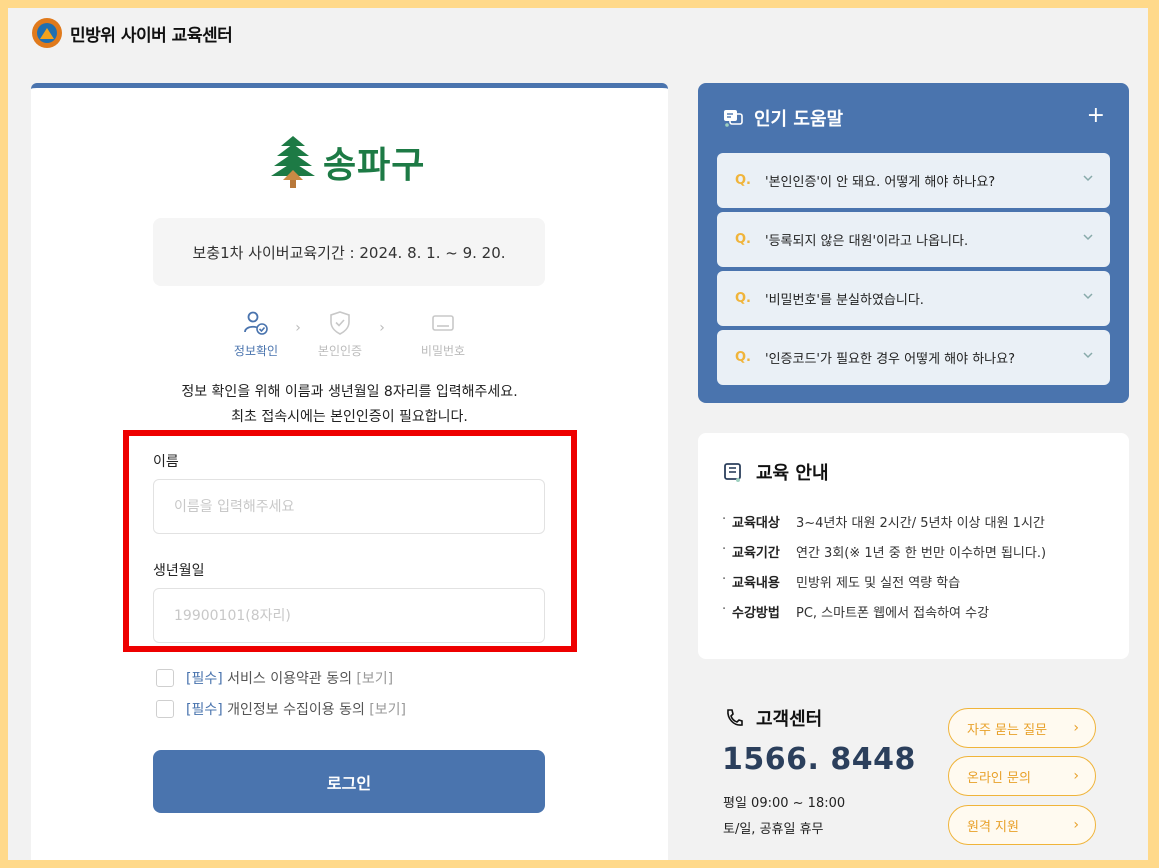 The image size is (1159, 868). What do you see at coordinates (374, 679) in the screenshot?
I see `terms-view-link: [보기]` at bounding box center [374, 679].